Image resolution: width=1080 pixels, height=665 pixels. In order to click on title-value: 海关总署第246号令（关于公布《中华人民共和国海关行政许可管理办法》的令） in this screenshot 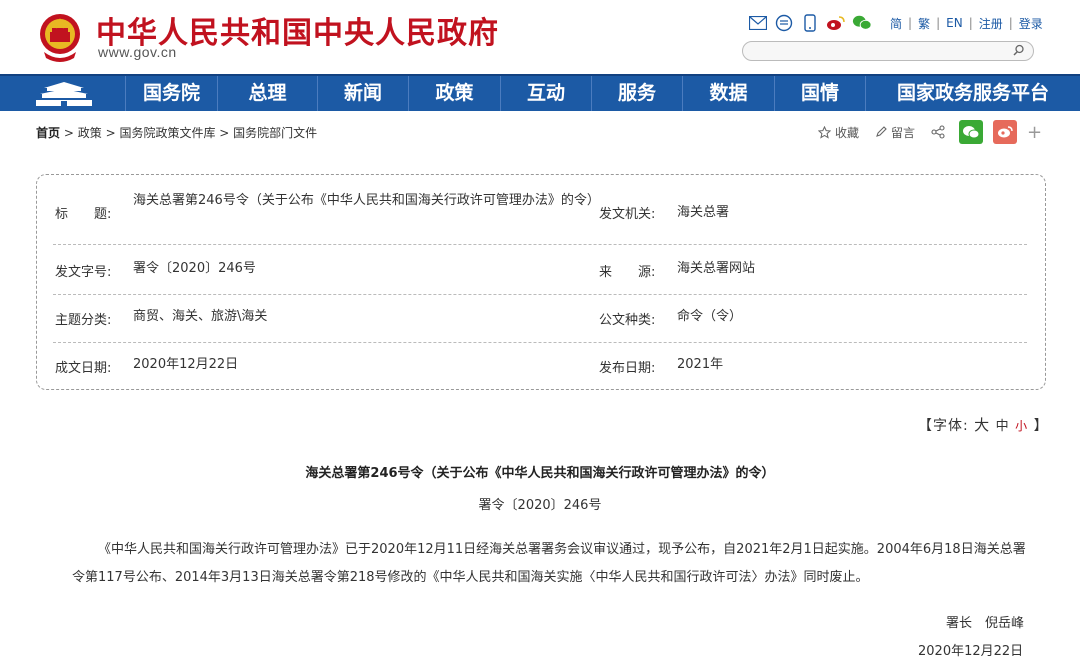, I will do `click(366, 200)`.